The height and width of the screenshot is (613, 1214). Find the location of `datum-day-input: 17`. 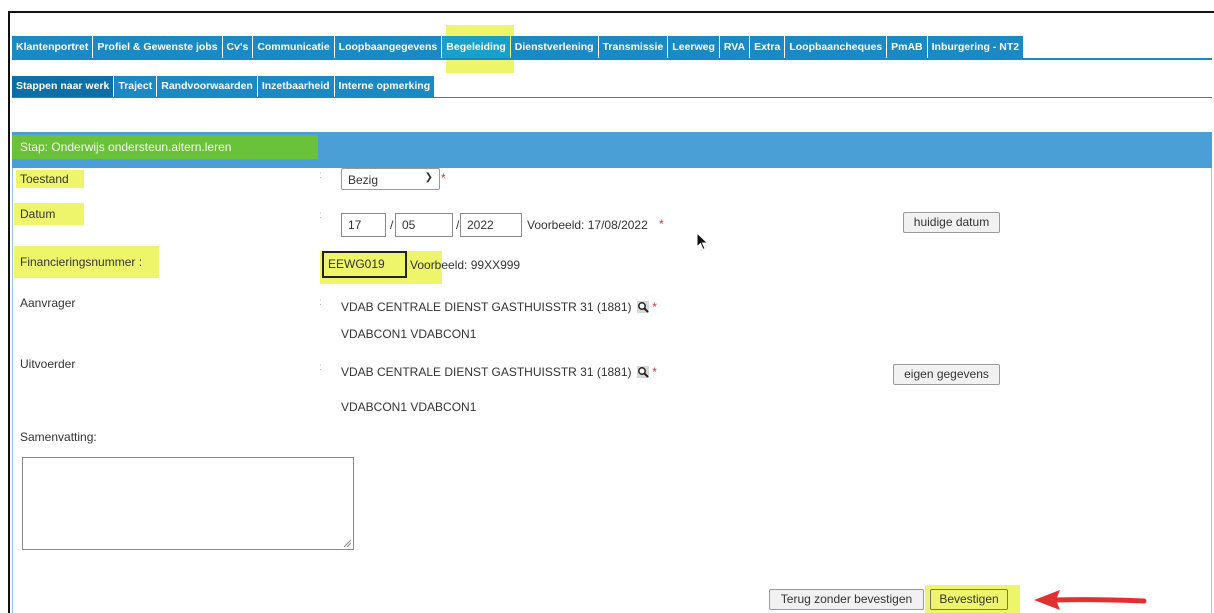

datum-day-input: 17 is located at coordinates (363, 225).